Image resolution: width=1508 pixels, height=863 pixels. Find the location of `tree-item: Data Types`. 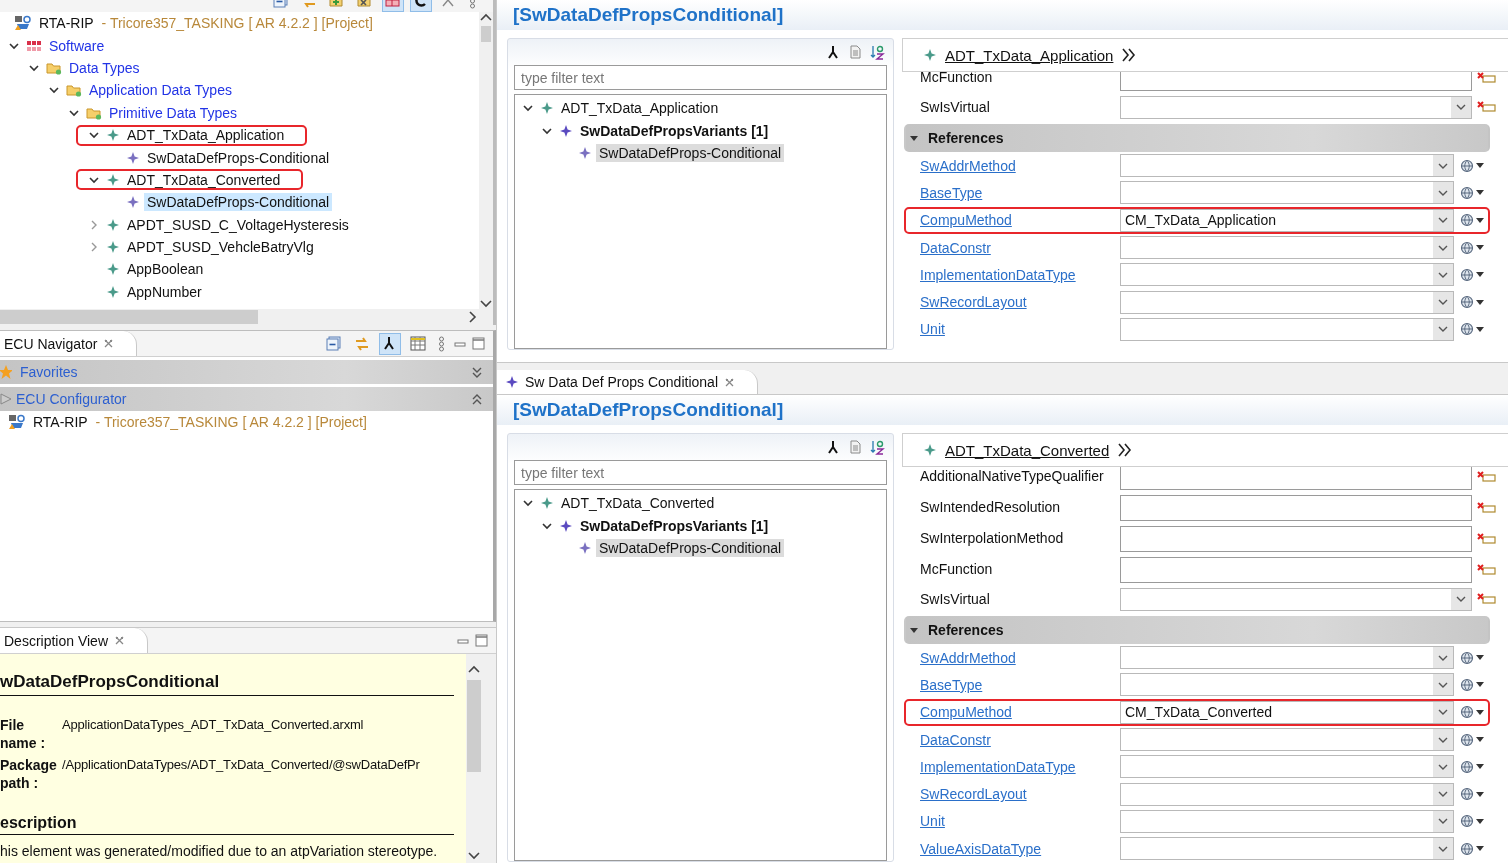

tree-item: Data Types is located at coordinates (104, 67).